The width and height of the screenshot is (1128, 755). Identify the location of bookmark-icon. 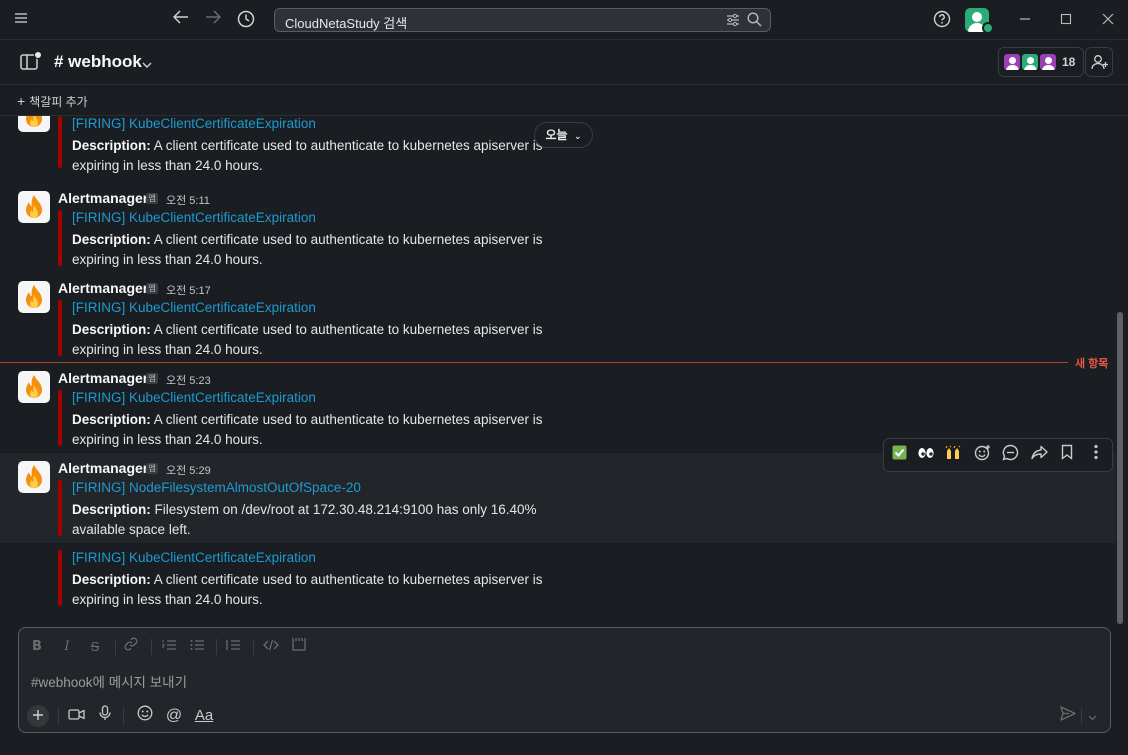
(1067, 456).